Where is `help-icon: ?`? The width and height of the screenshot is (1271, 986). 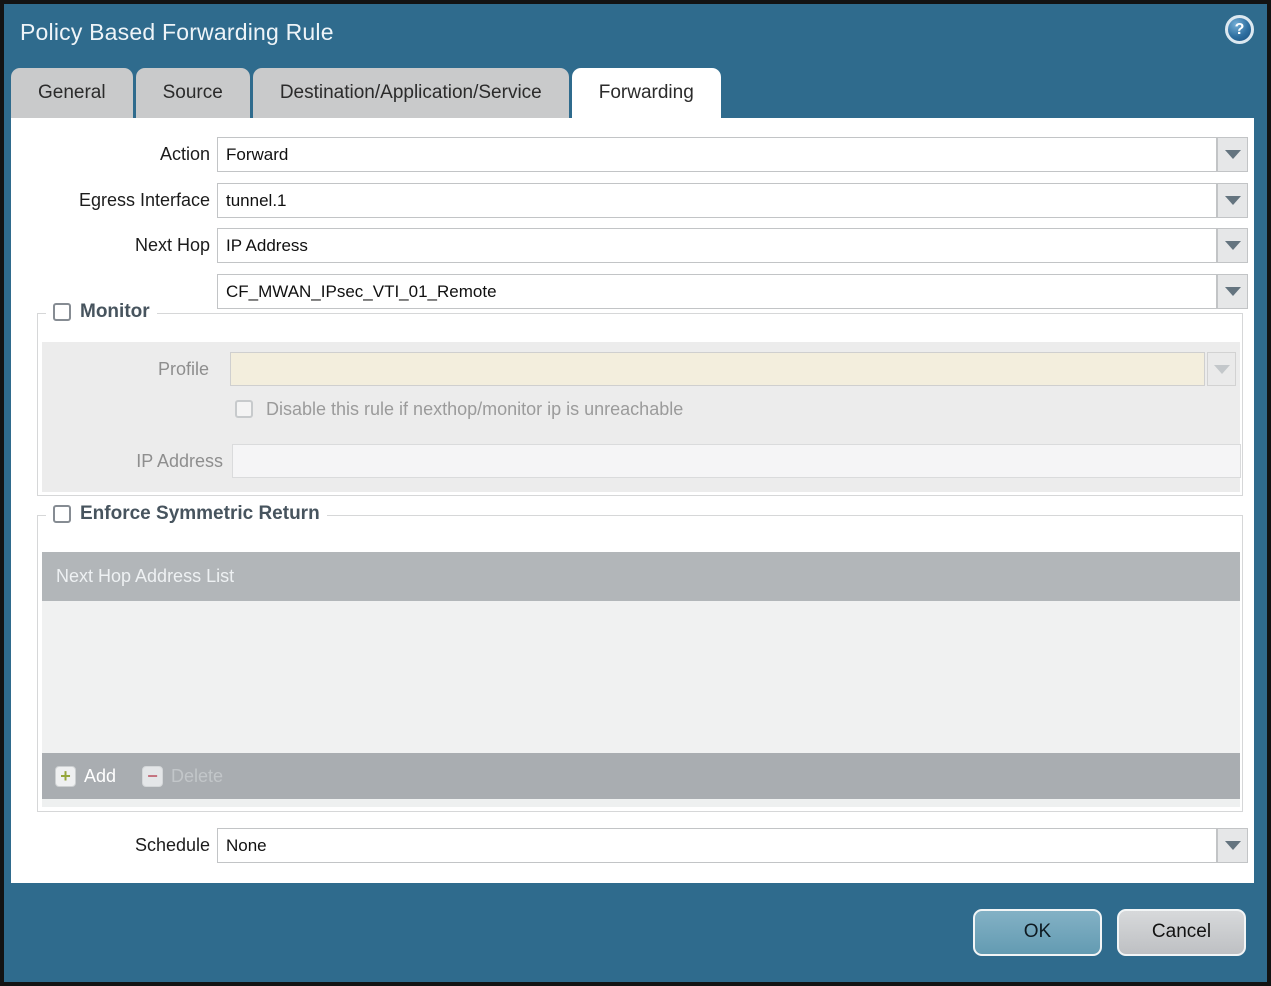 help-icon: ? is located at coordinates (1239, 29).